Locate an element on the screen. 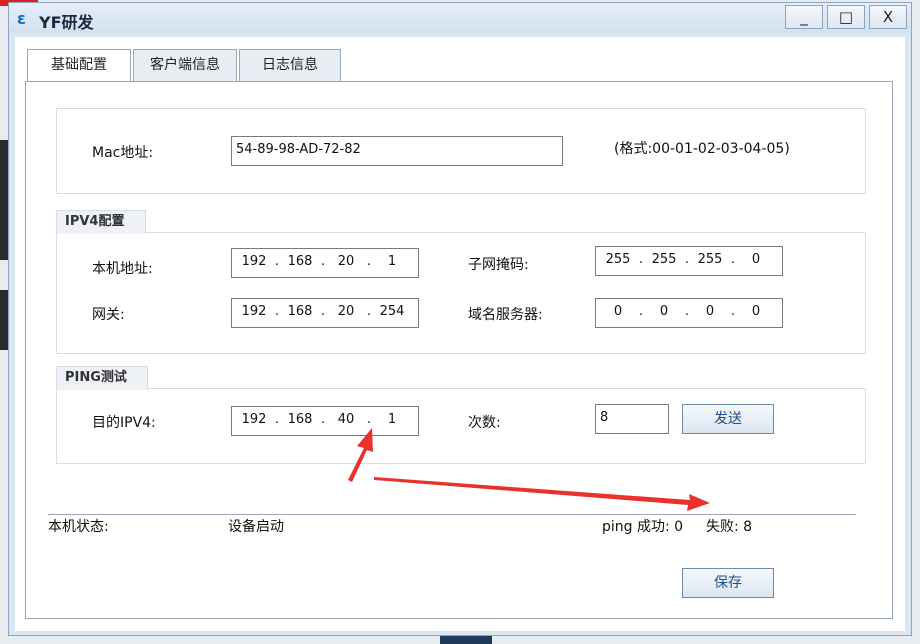  status-value: 设备启动 is located at coordinates (256, 527).